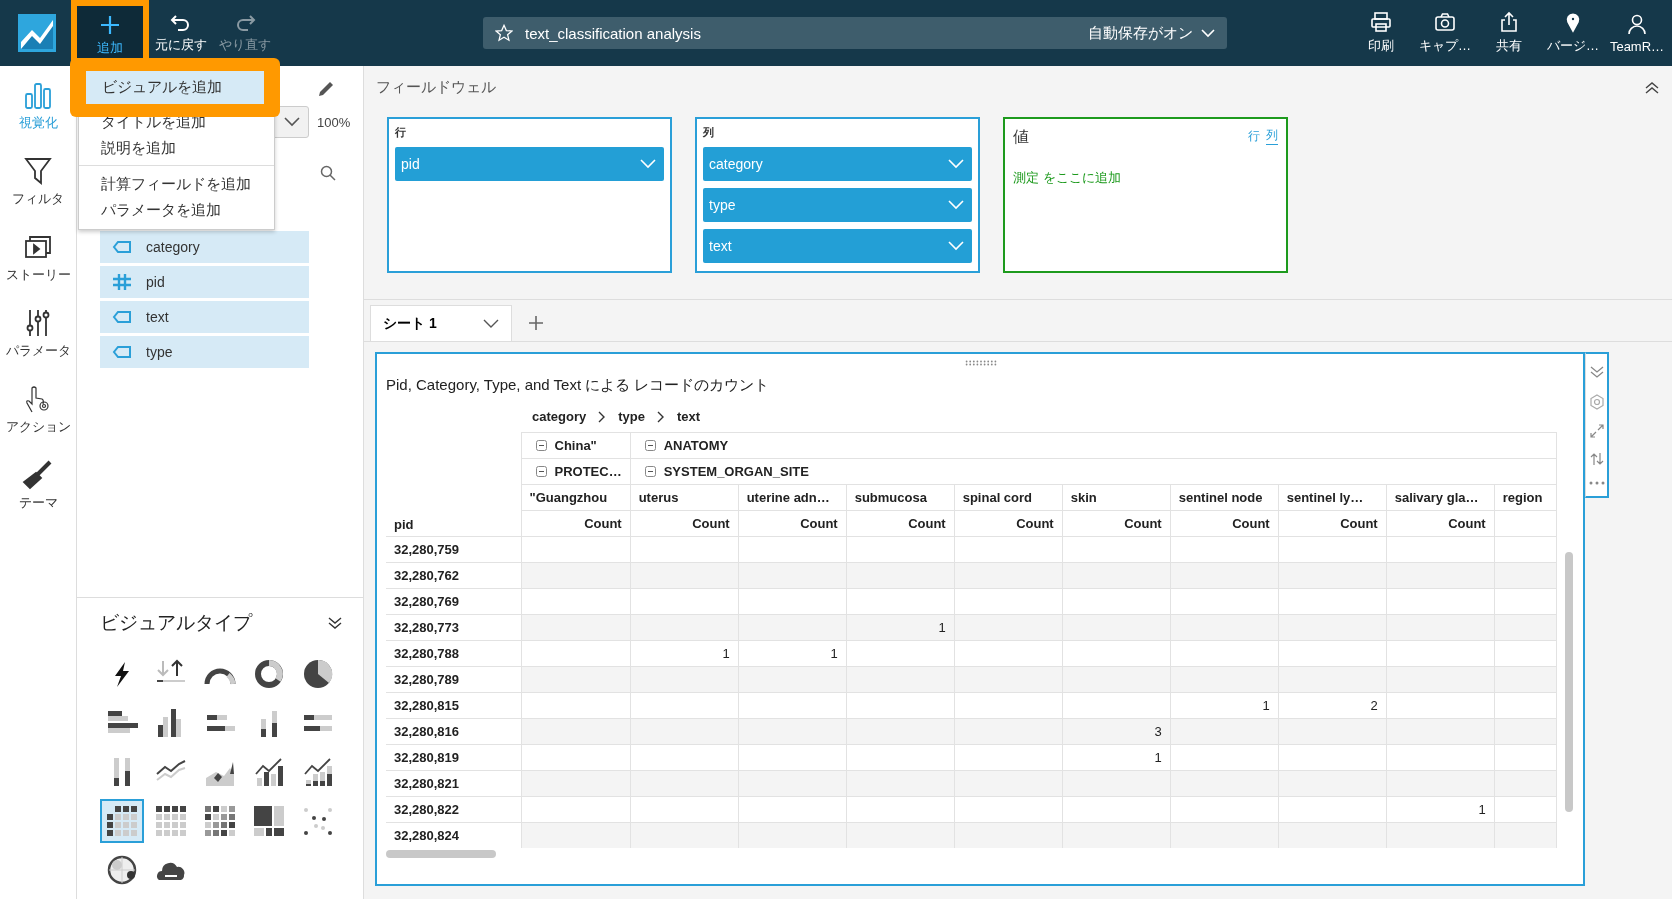 The height and width of the screenshot is (899, 1672). I want to click on visual-types-title: ビジュアルタイプ, so click(176, 623).